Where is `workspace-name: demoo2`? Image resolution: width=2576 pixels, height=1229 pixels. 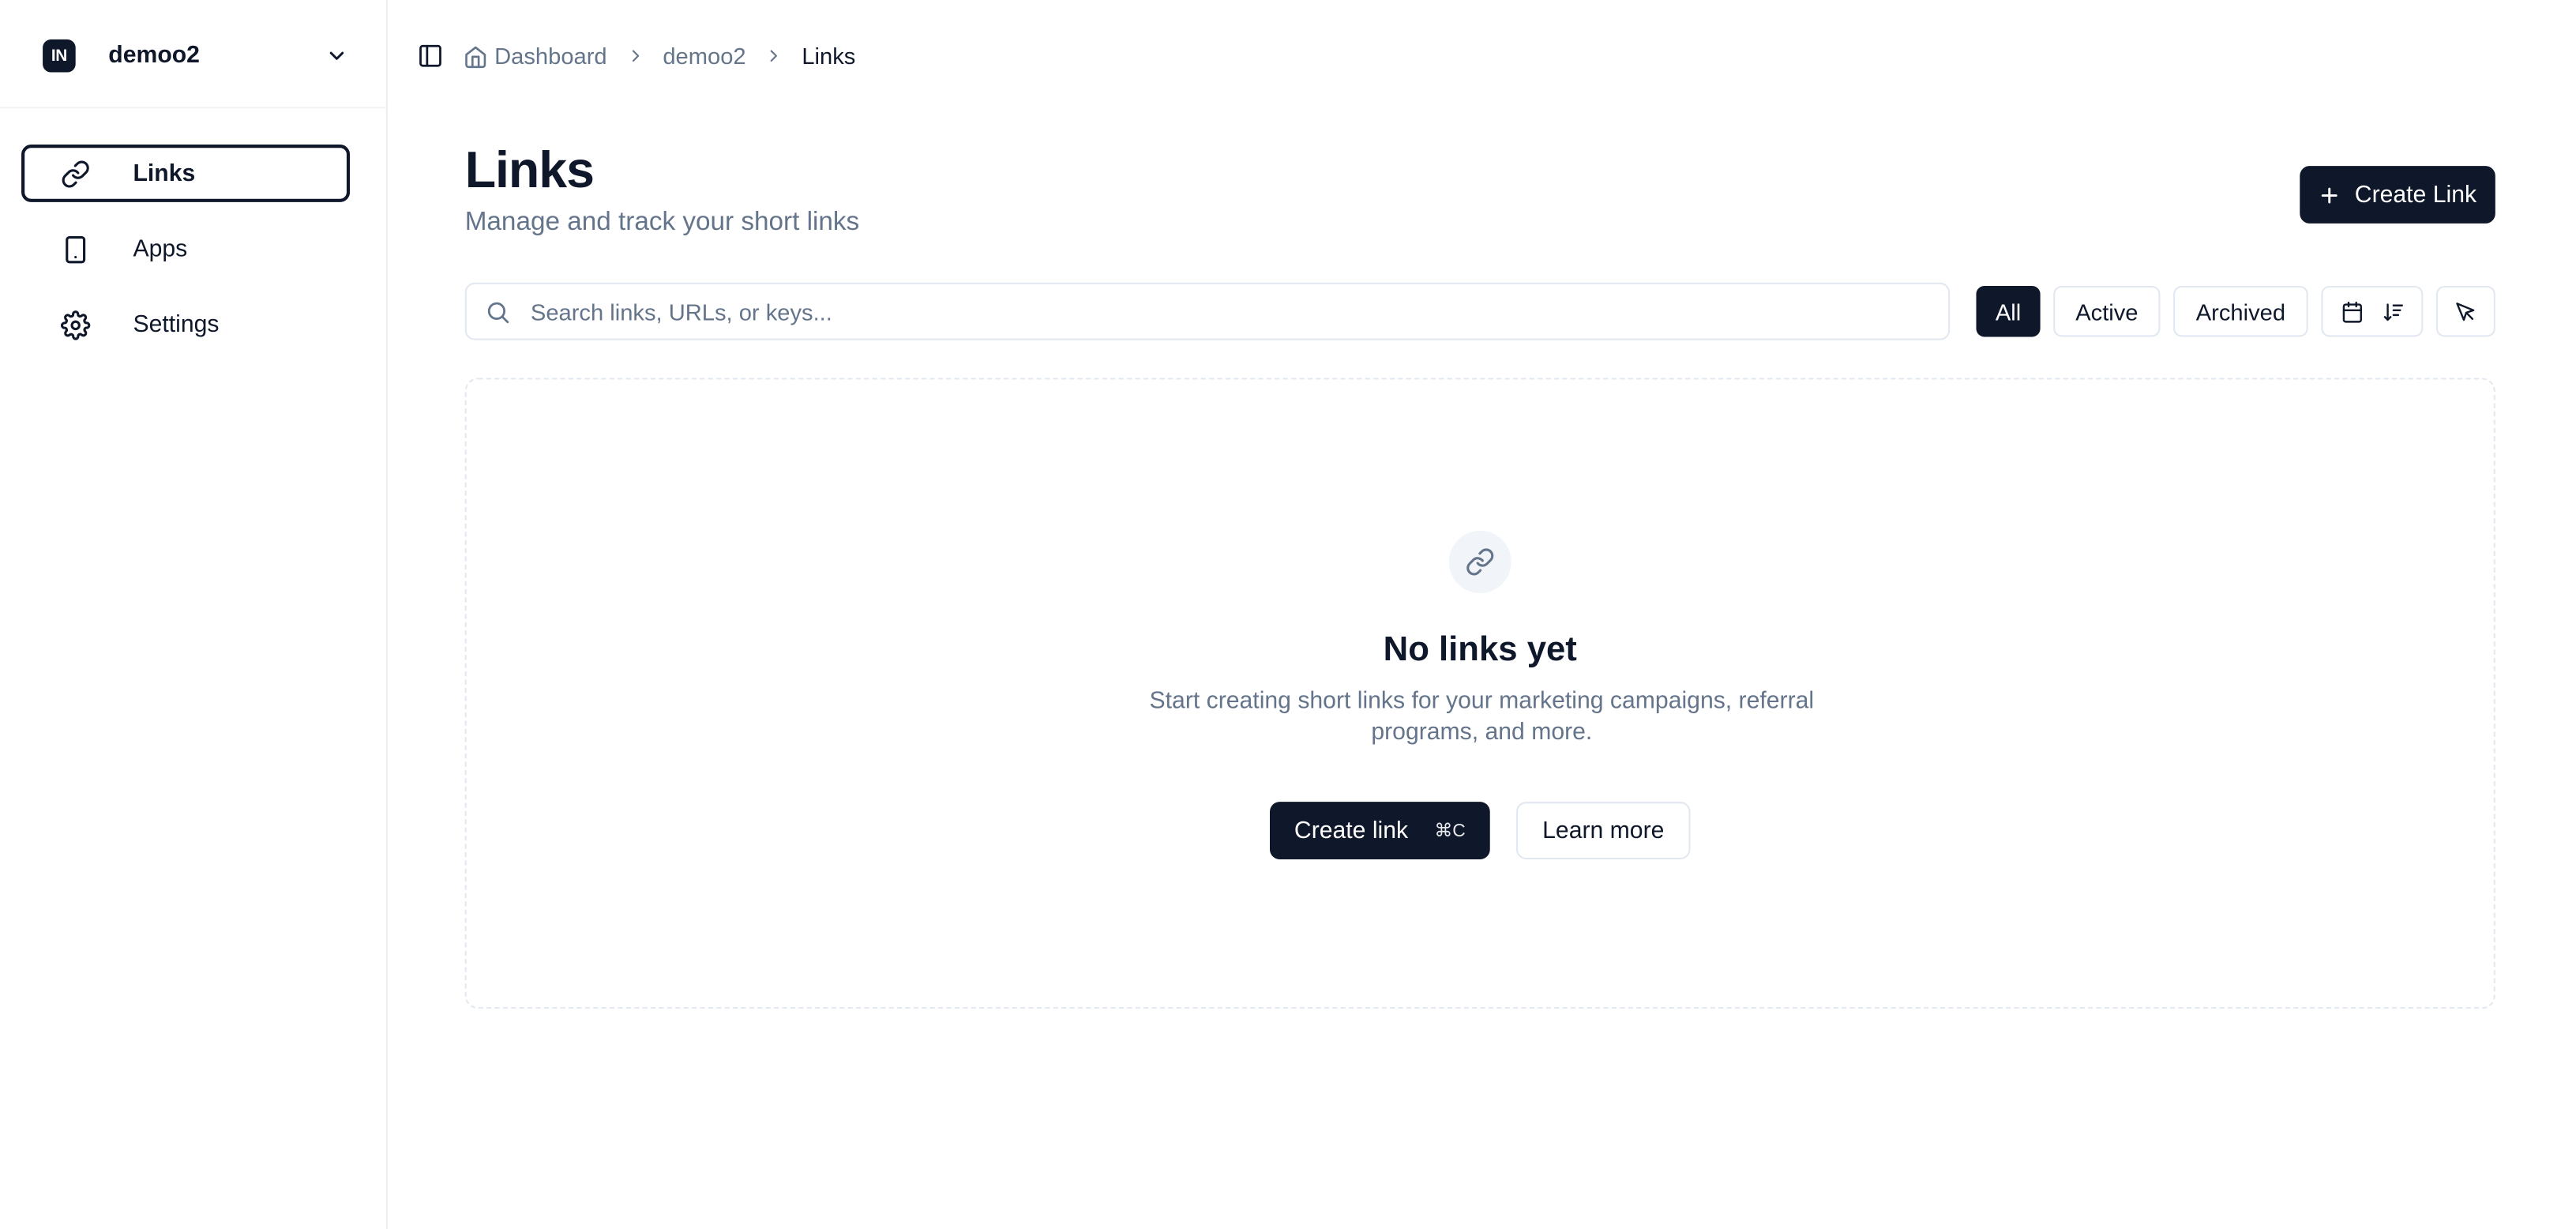
workspace-name: demoo2 is located at coordinates (154, 56).